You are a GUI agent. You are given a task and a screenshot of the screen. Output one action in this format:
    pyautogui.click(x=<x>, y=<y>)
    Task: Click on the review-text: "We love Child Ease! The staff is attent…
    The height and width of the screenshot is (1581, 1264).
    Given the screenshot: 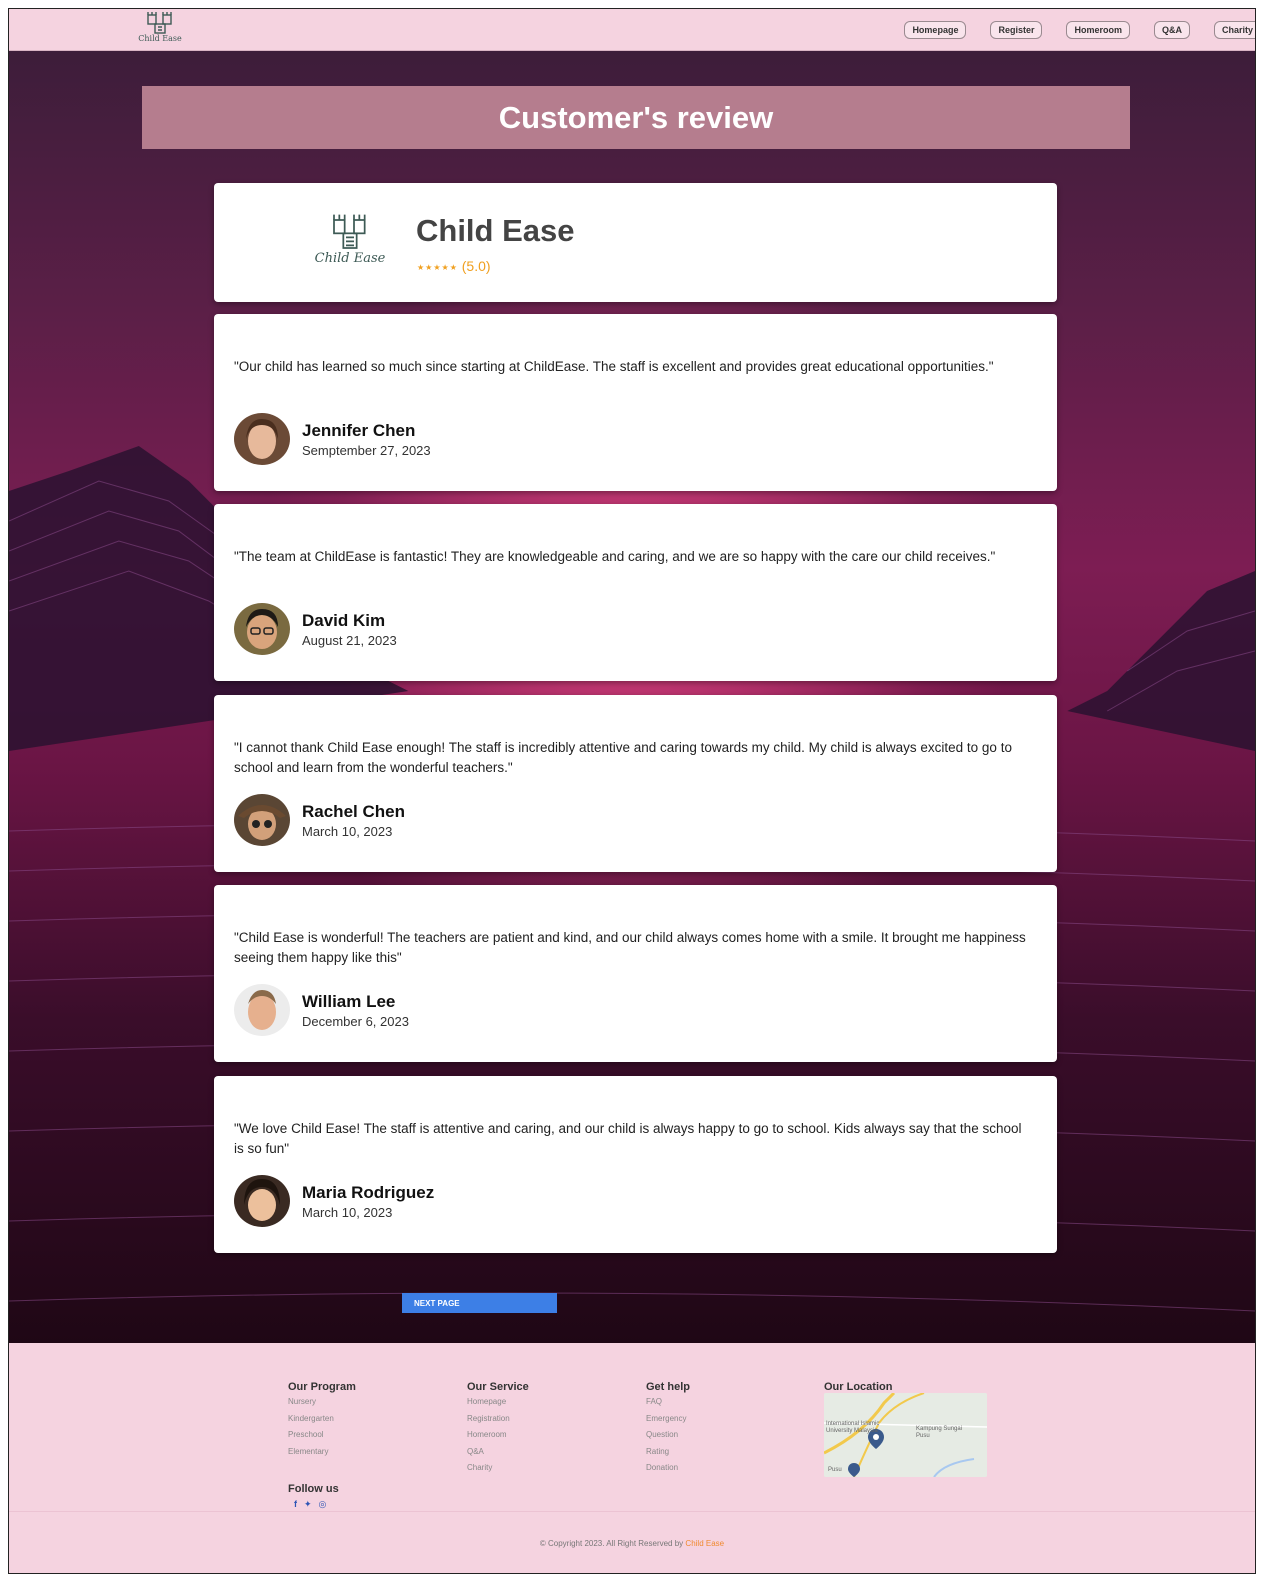 What is the action you would take?
    pyautogui.click(x=628, y=1138)
    